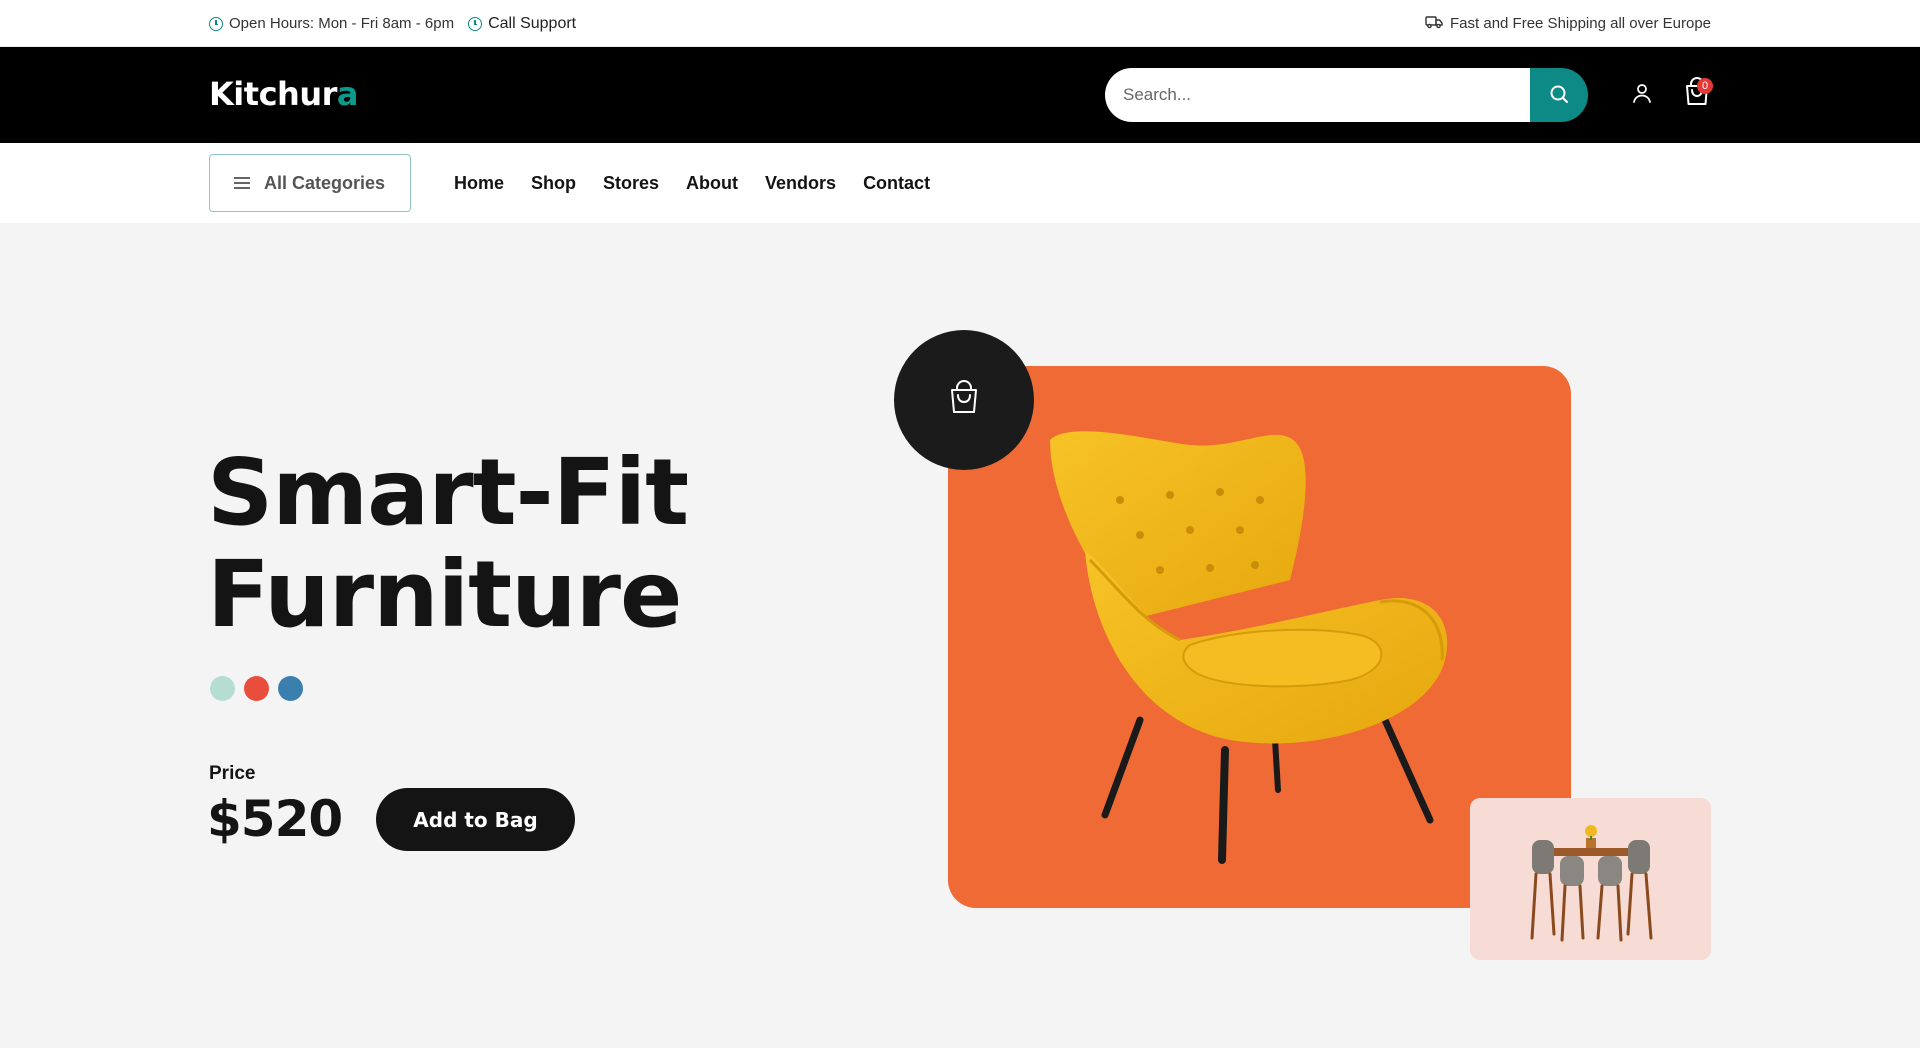 The width and height of the screenshot is (1920, 1048). What do you see at coordinates (232, 773) in the screenshot?
I see `price-label: Price` at bounding box center [232, 773].